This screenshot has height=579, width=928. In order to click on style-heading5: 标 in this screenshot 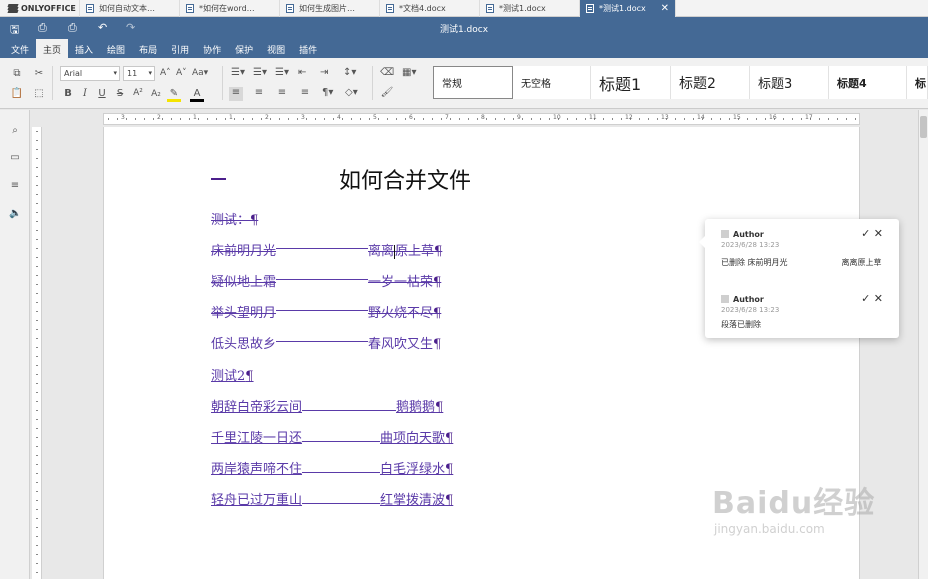, I will do `click(917, 82)`.